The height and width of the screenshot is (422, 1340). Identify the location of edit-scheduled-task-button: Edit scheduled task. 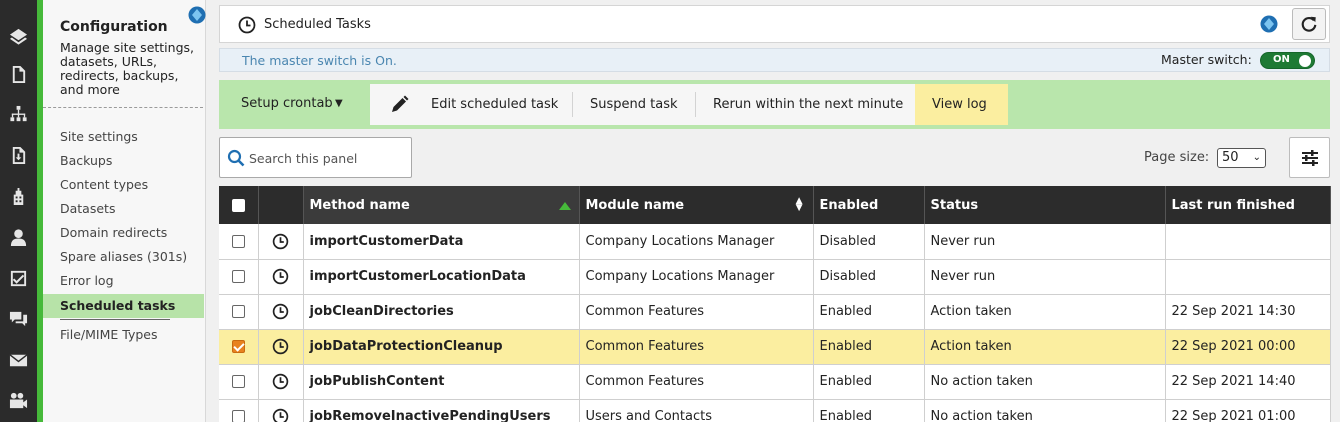
(494, 104).